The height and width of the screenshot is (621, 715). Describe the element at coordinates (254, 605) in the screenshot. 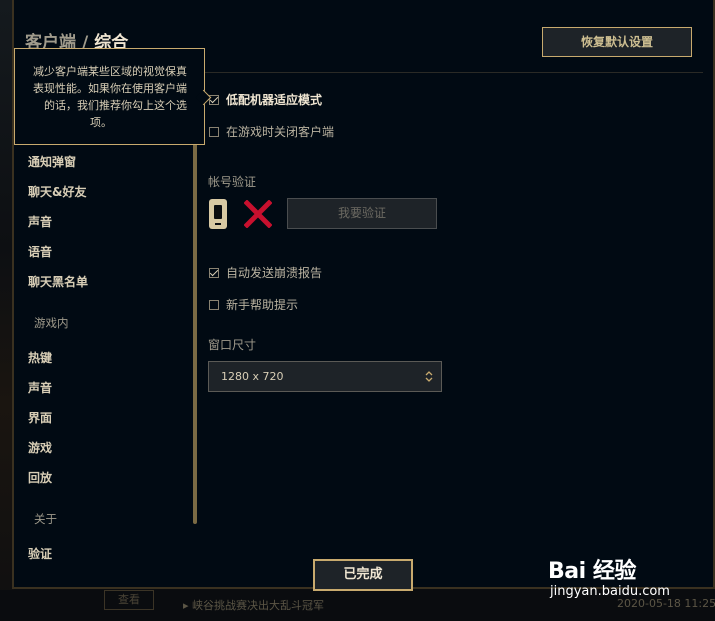

I see `background-news-text: ▸ 峡谷挑战赛决出大乱斗冠军` at that location.